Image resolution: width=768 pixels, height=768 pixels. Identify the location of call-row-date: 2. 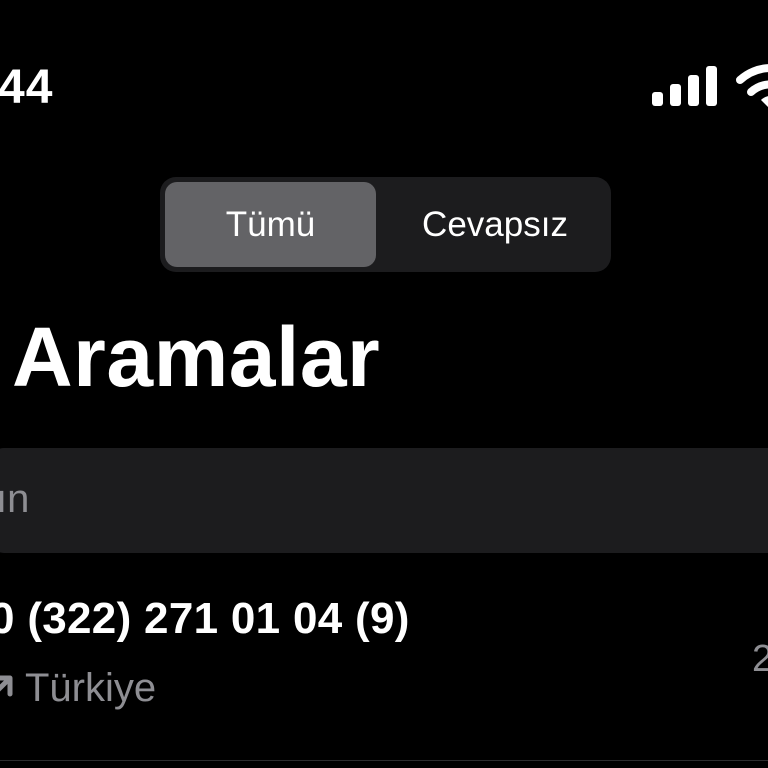
(760, 659).